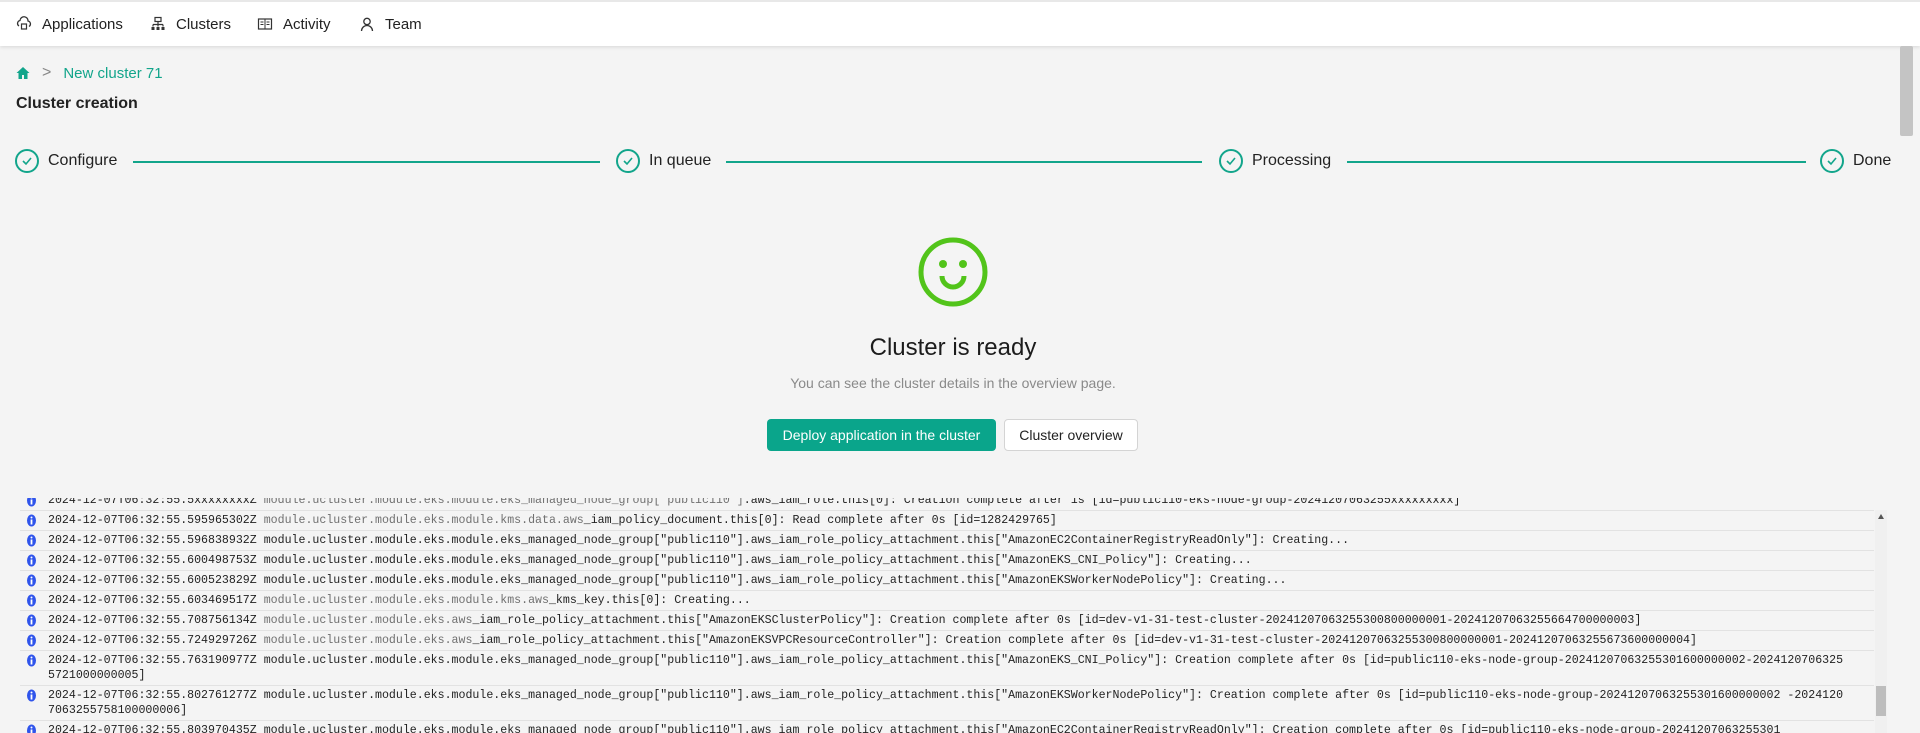  I want to click on log-timestamp: 2024-12-07T06:32:55.802761277Z, so click(152, 695).